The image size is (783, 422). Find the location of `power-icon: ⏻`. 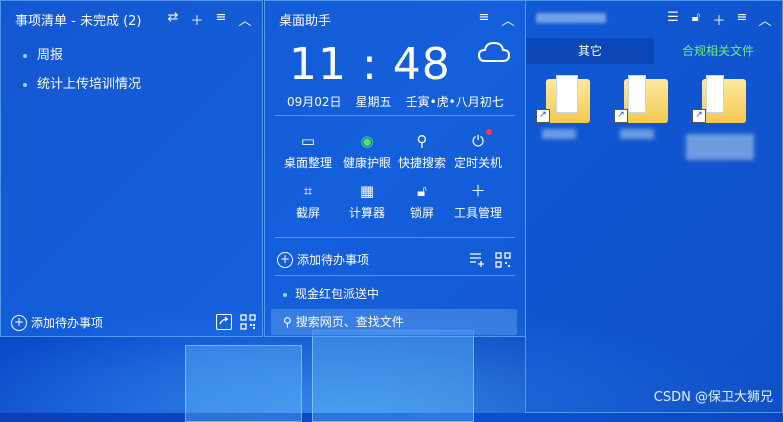

power-icon: ⏻ is located at coordinates (478, 141).